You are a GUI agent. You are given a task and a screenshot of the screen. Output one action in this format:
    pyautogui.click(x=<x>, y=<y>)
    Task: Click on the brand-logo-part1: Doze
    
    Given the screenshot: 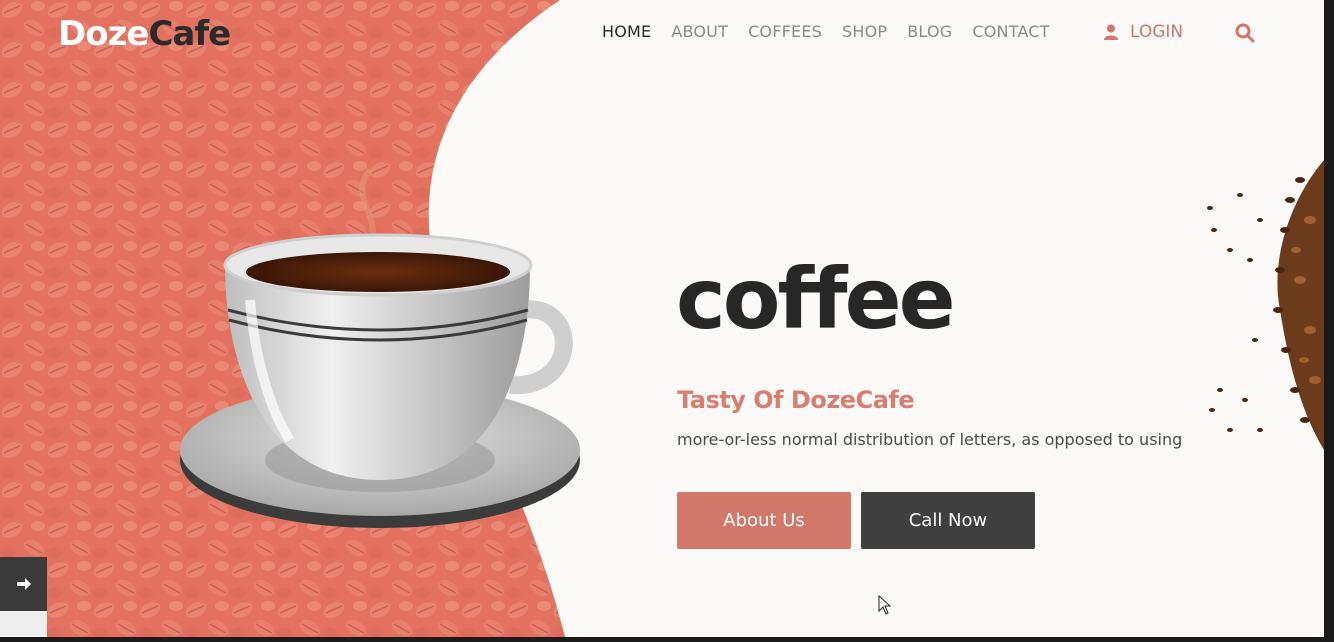 What is the action you would take?
    pyautogui.click(x=103, y=34)
    